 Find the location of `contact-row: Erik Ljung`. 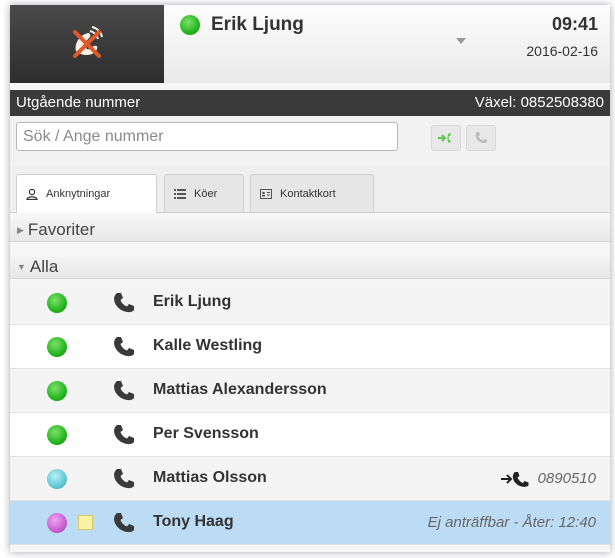

contact-row: Erik Ljung is located at coordinates (310, 303).